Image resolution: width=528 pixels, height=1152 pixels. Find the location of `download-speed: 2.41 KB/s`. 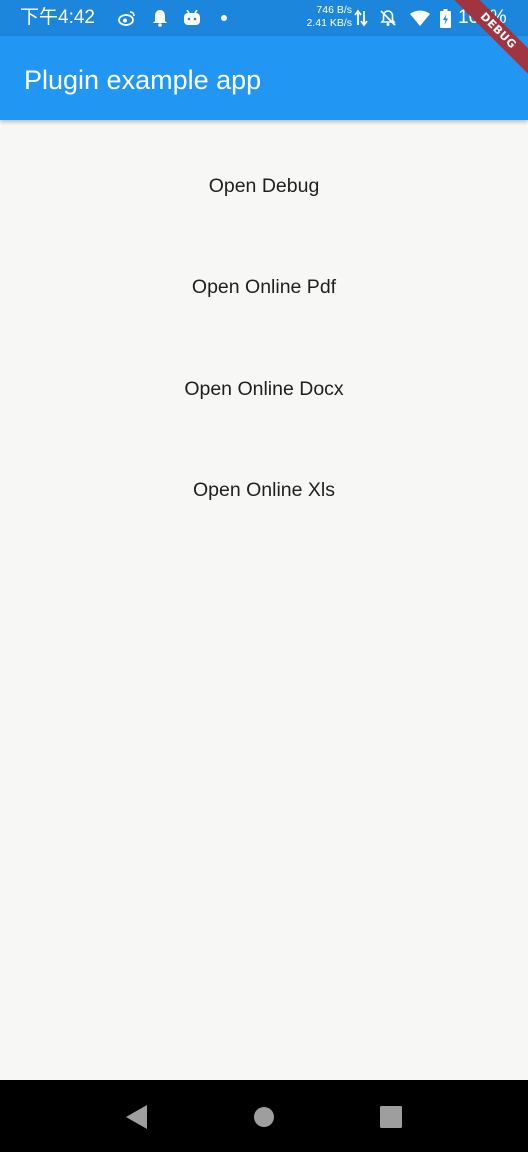

download-speed: 2.41 KB/s is located at coordinates (329, 23).